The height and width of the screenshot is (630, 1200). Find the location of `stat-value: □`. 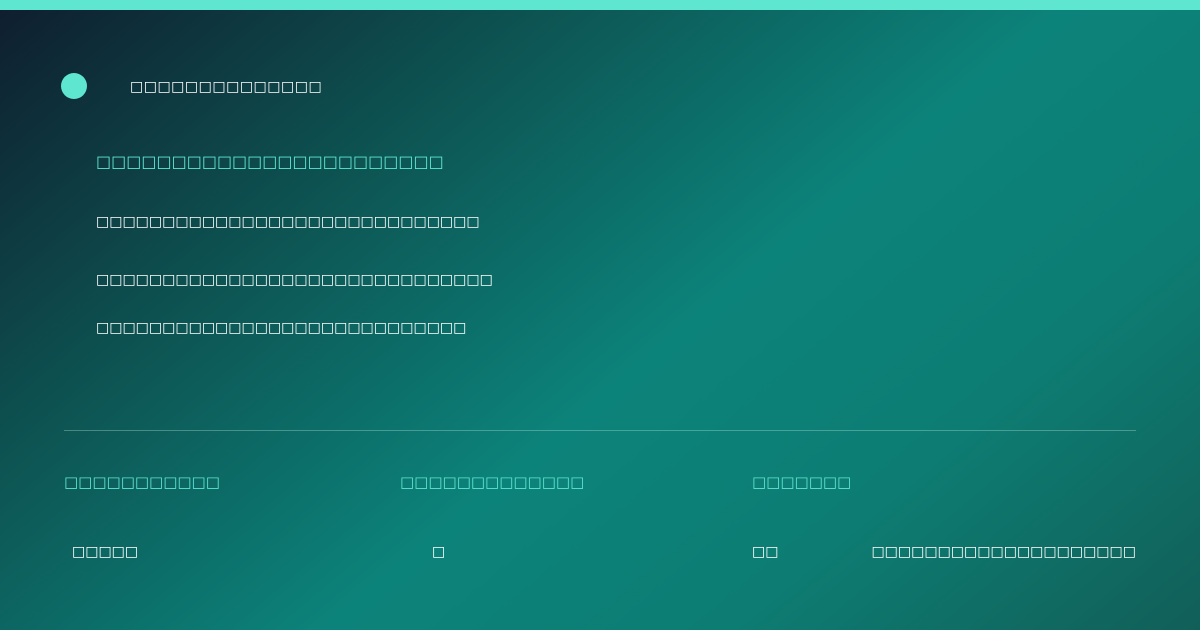

stat-value: □ is located at coordinates (439, 552).